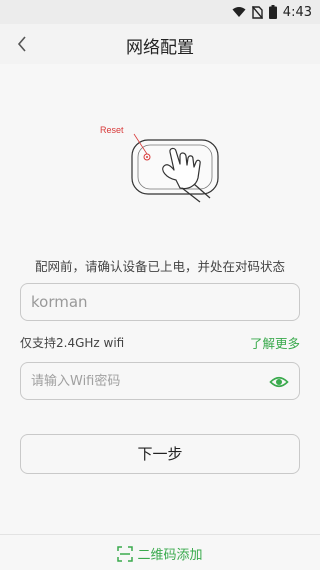  I want to click on battery-icon, so click(272, 12).